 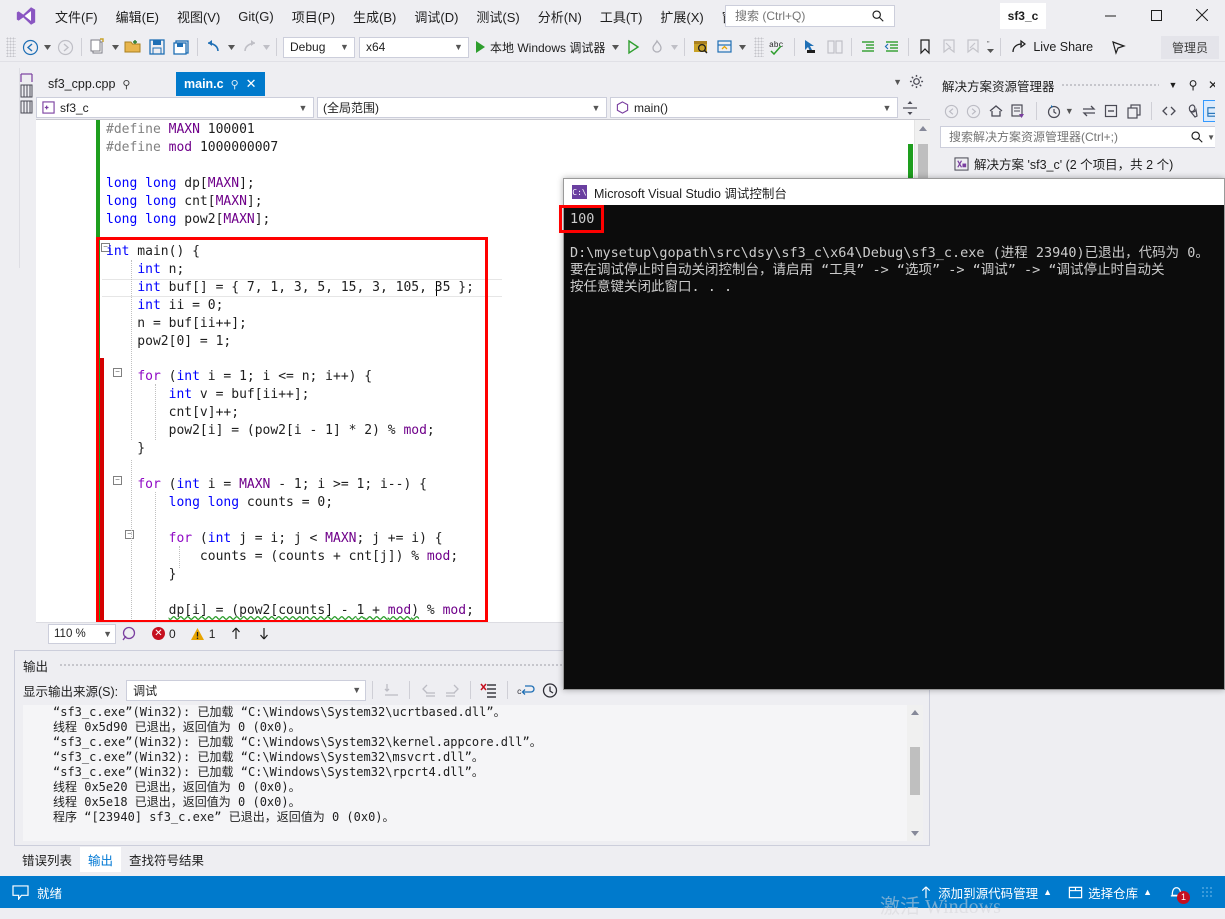 I want to click on view-code-icon, so click(x=1169, y=111).